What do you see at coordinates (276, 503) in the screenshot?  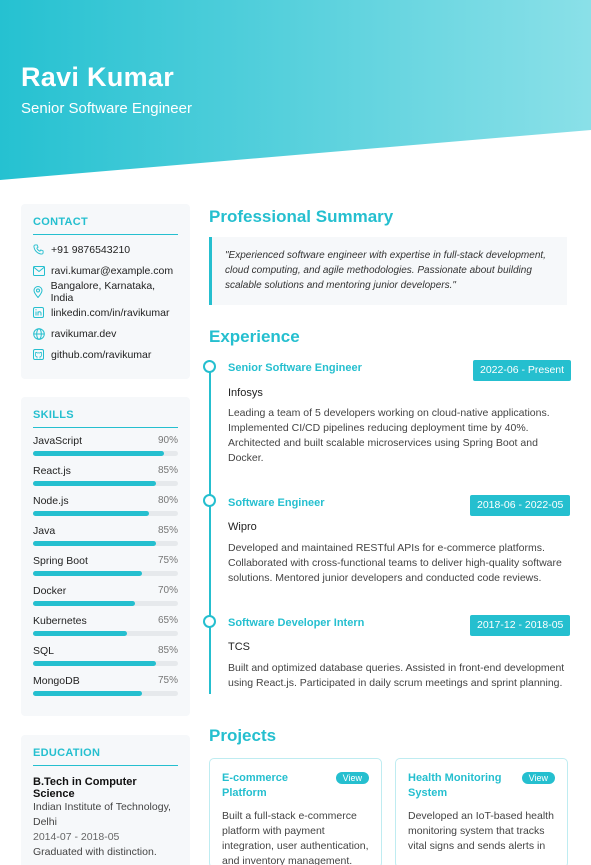 I see `job-title-2: Software Engineer` at bounding box center [276, 503].